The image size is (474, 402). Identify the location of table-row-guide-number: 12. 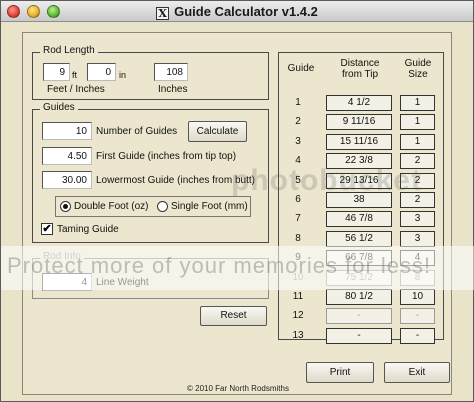
(298, 316).